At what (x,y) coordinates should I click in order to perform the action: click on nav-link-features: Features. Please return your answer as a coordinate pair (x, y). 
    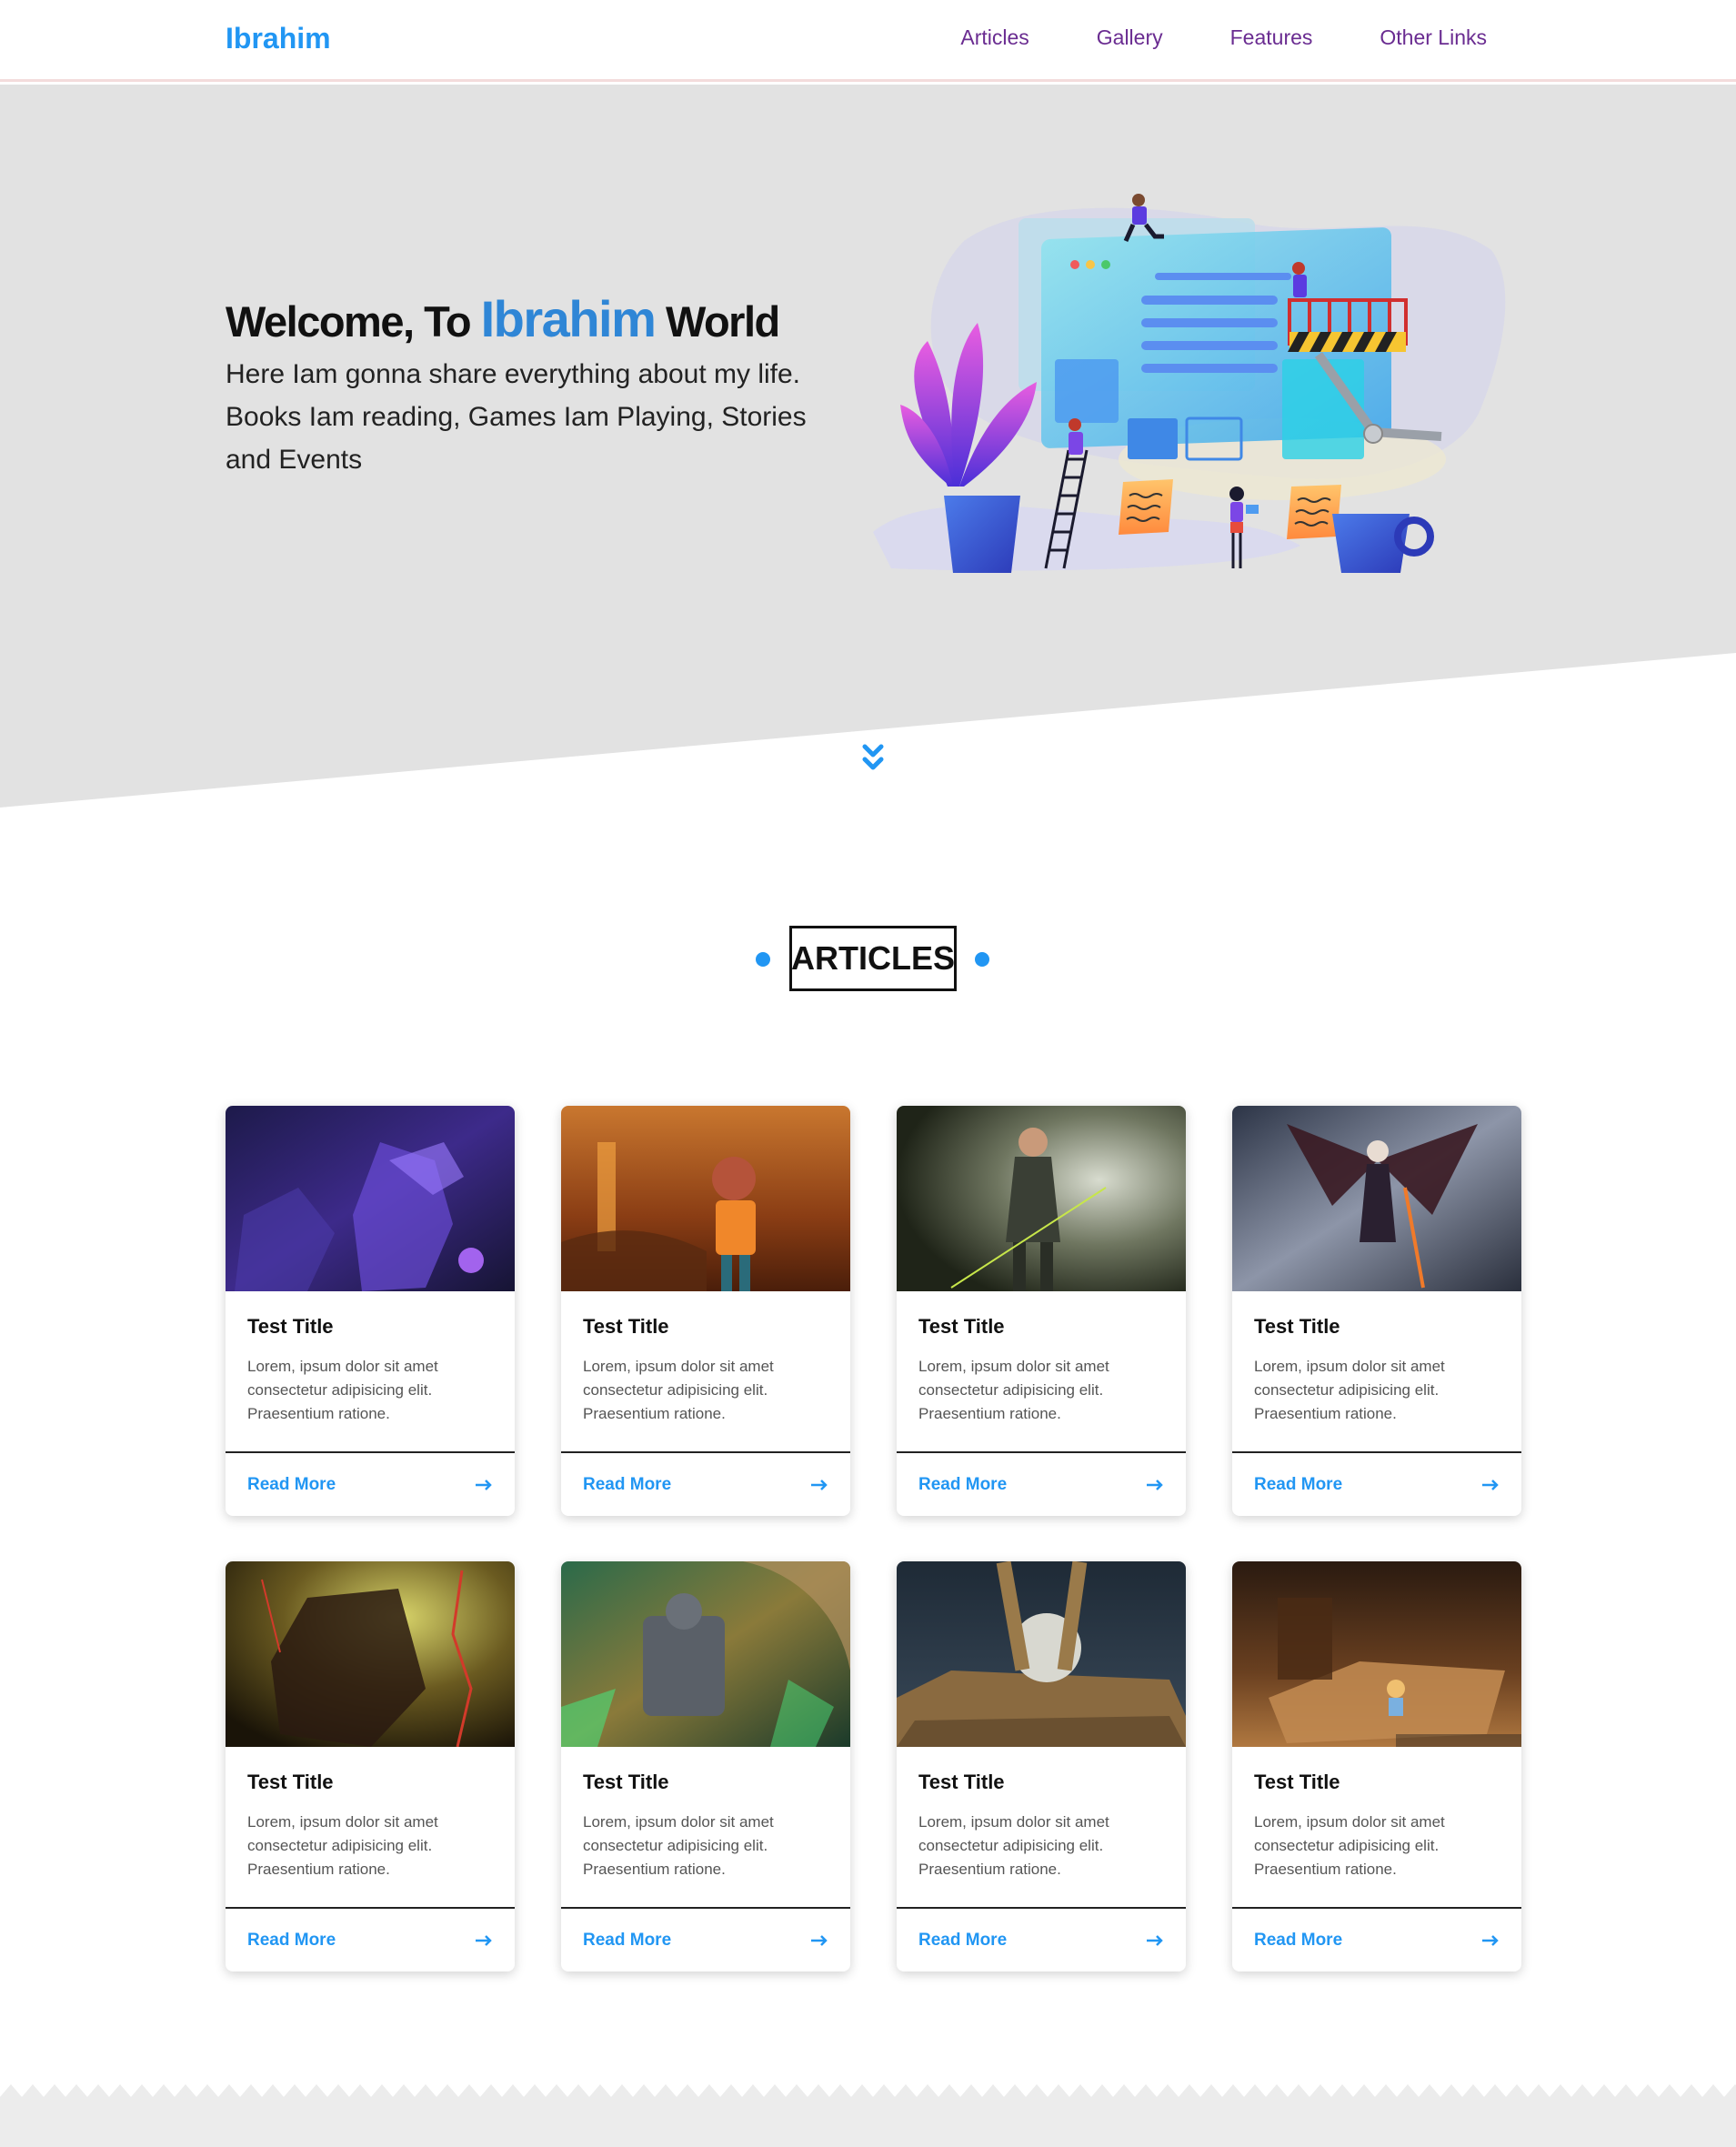
    Looking at the image, I should click on (1271, 37).